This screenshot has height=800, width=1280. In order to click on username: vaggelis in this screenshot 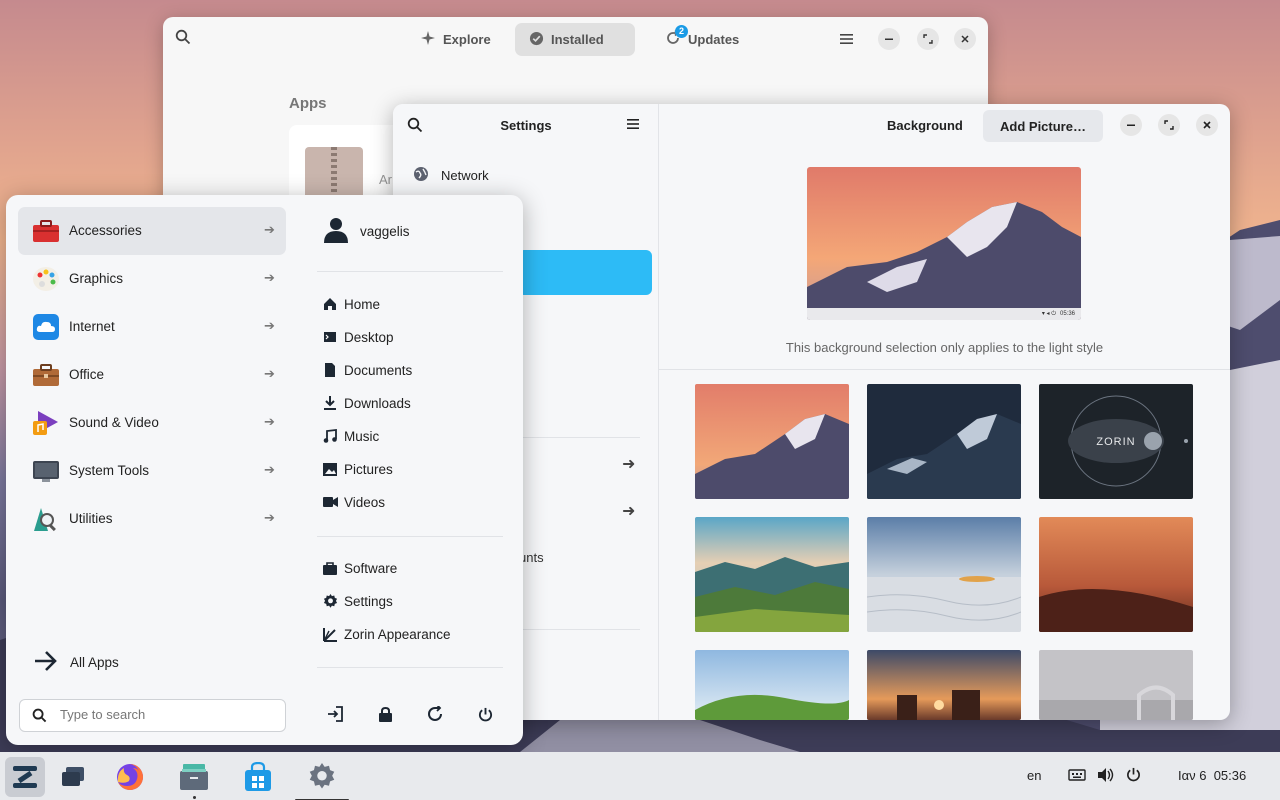, I will do `click(385, 231)`.